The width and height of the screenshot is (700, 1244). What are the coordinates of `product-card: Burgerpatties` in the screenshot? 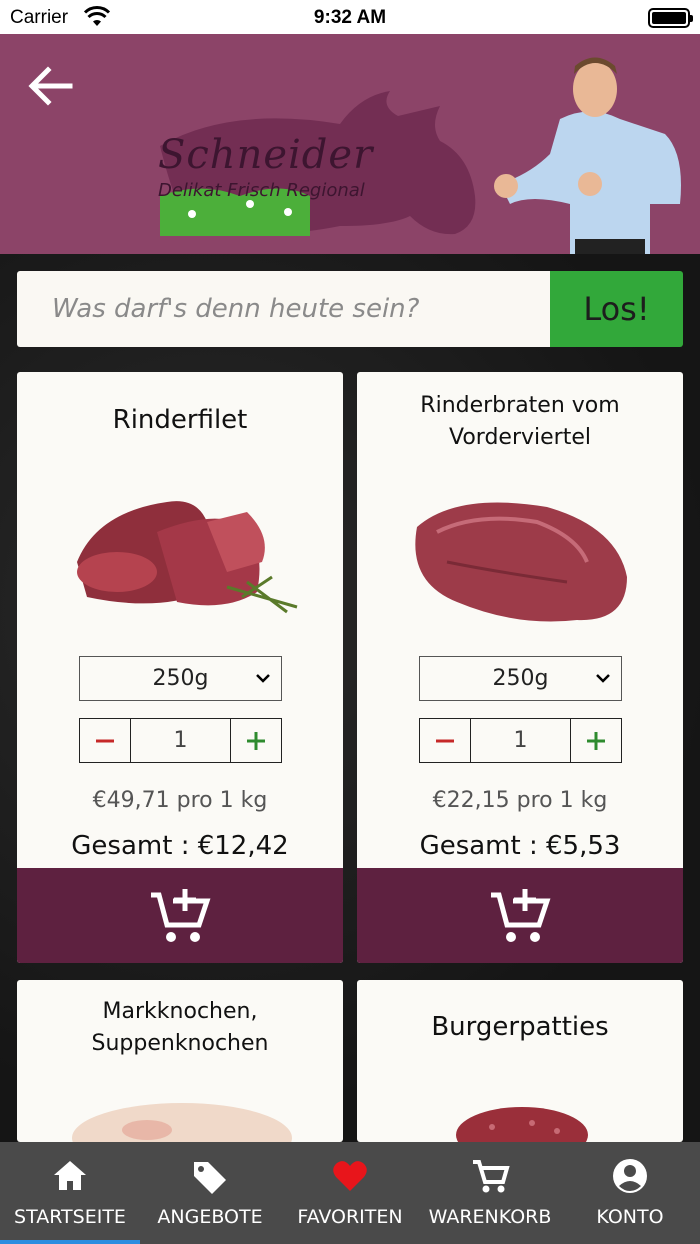 It's located at (520, 1061).